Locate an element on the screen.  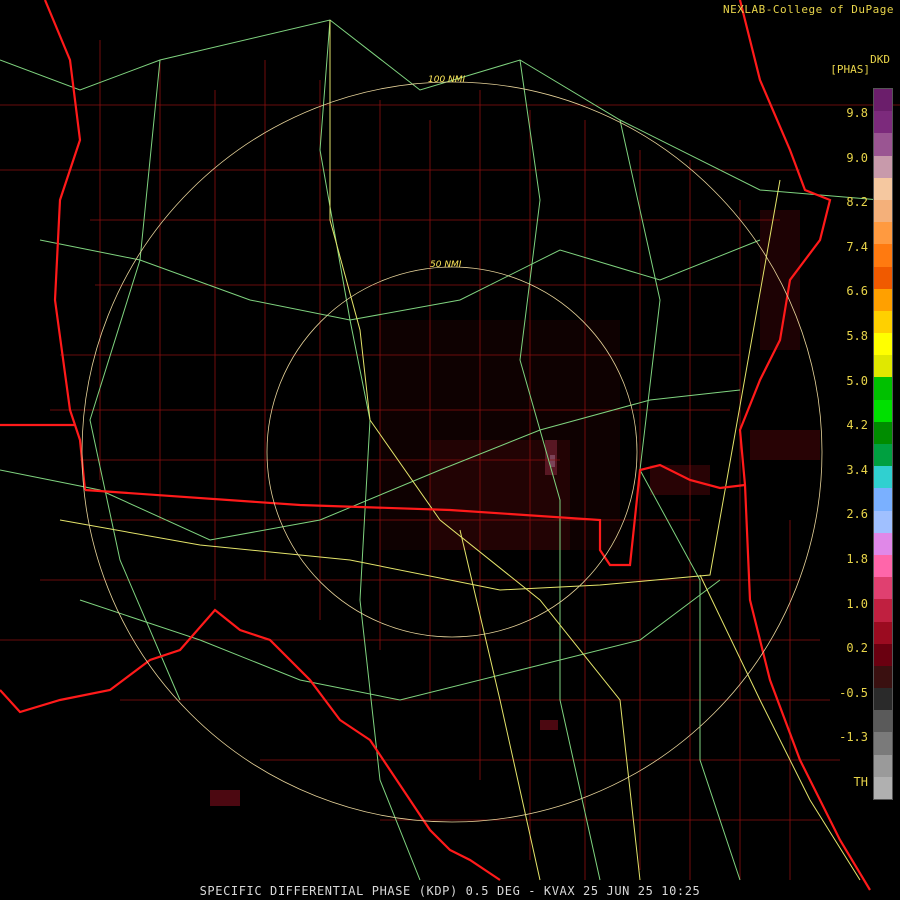
color-scale-tick-label: 7.4 is located at coordinates (857, 246).